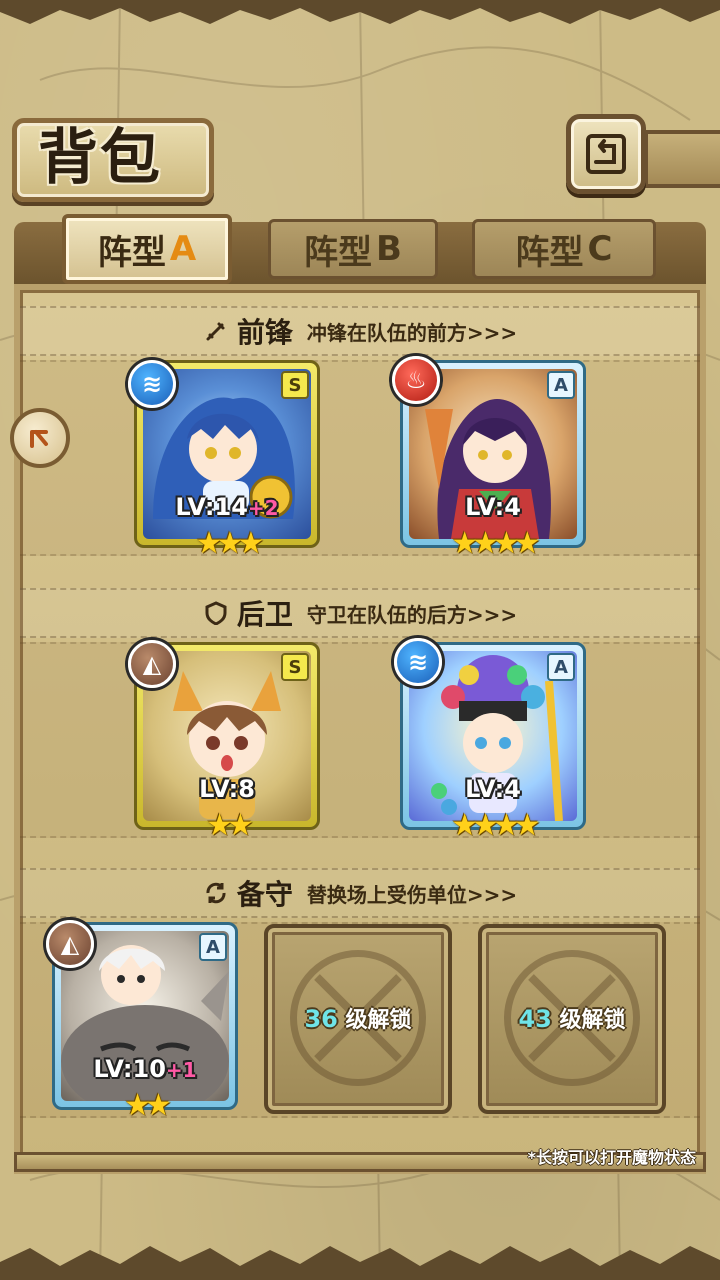  I want to click on tab-suffix: B, so click(389, 249).